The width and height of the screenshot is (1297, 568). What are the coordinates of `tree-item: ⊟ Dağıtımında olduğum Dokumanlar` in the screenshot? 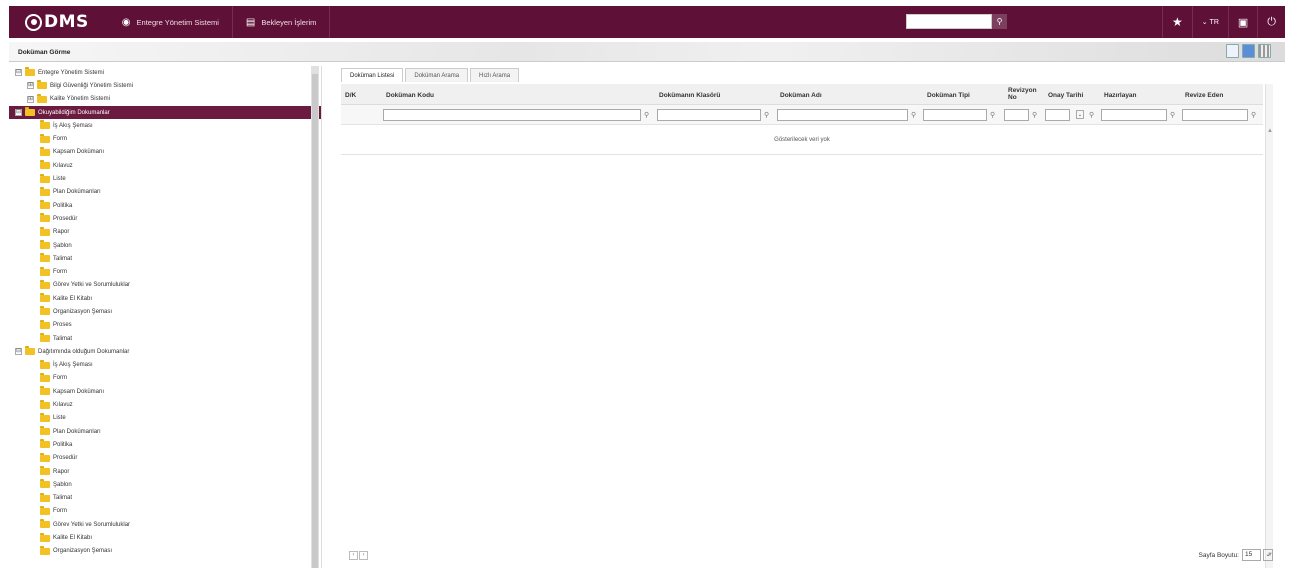 It's located at (165, 351).